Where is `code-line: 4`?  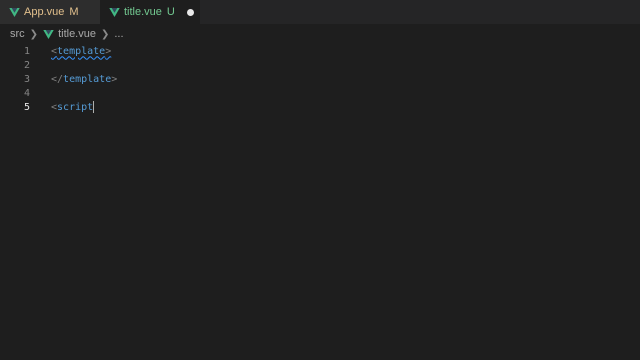 code-line: 4 is located at coordinates (320, 93).